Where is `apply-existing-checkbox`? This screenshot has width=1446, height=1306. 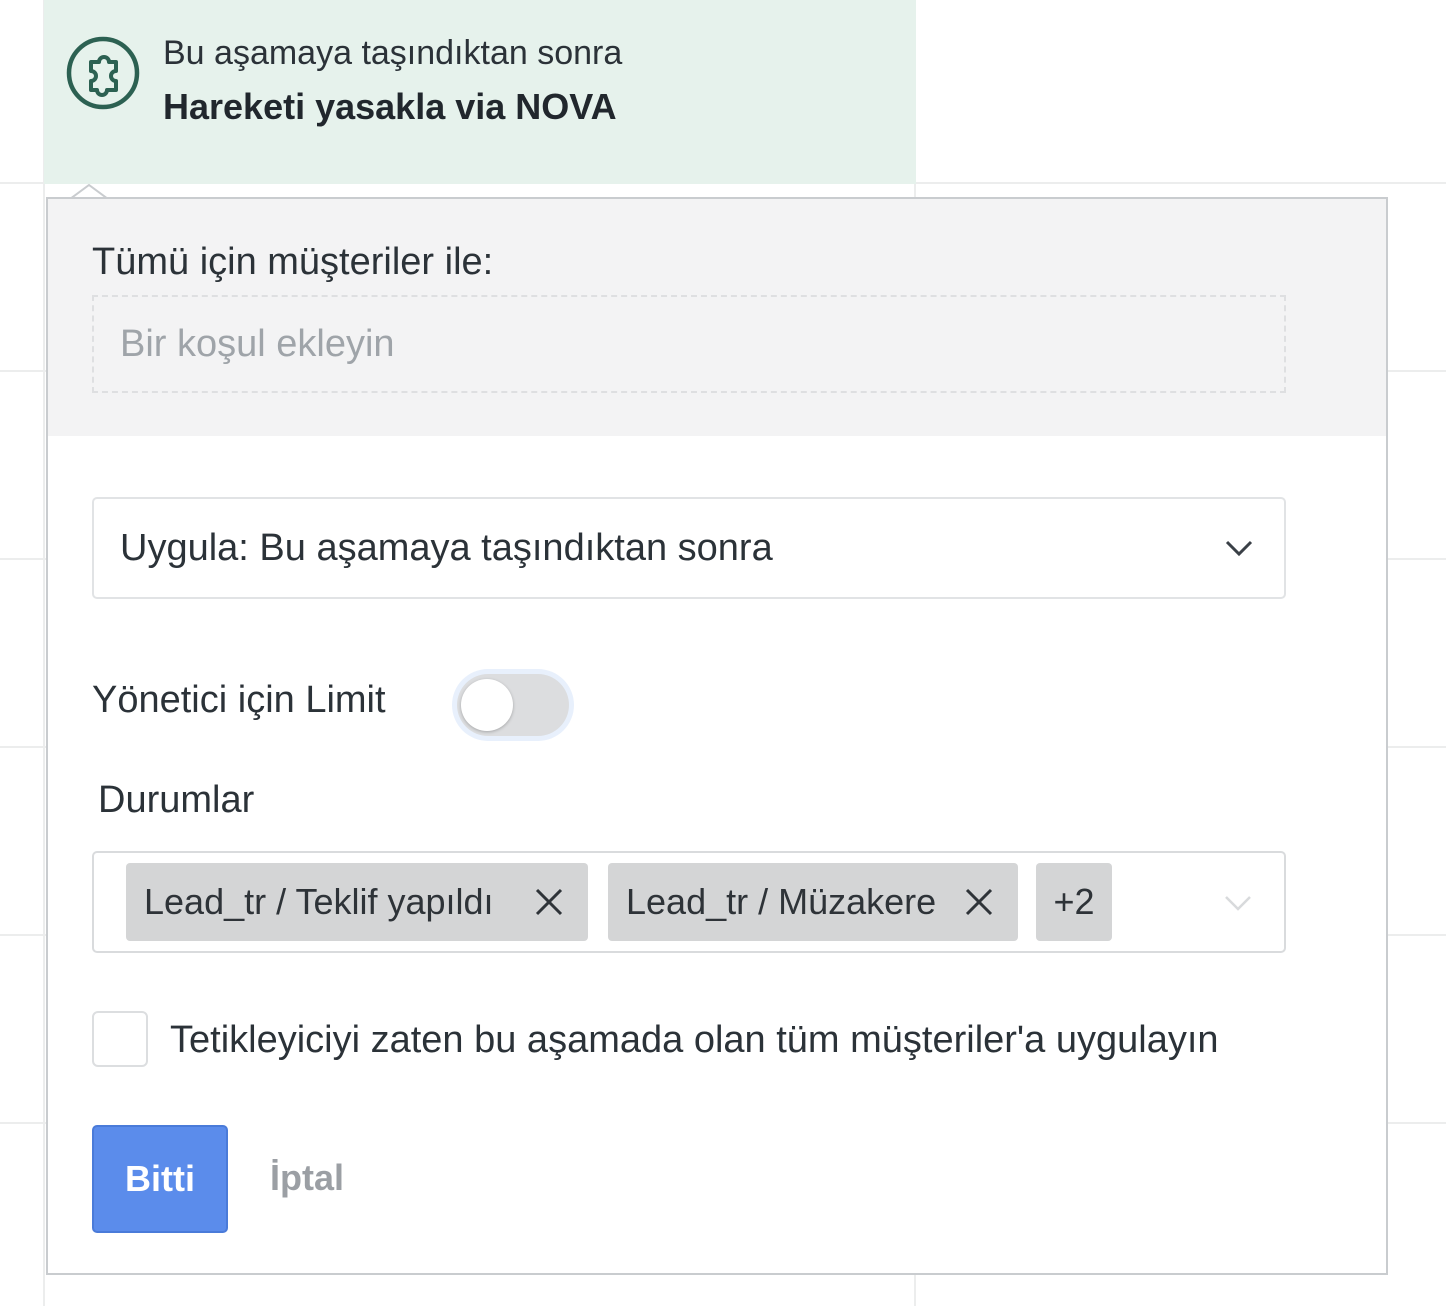 apply-existing-checkbox is located at coordinates (120, 1039).